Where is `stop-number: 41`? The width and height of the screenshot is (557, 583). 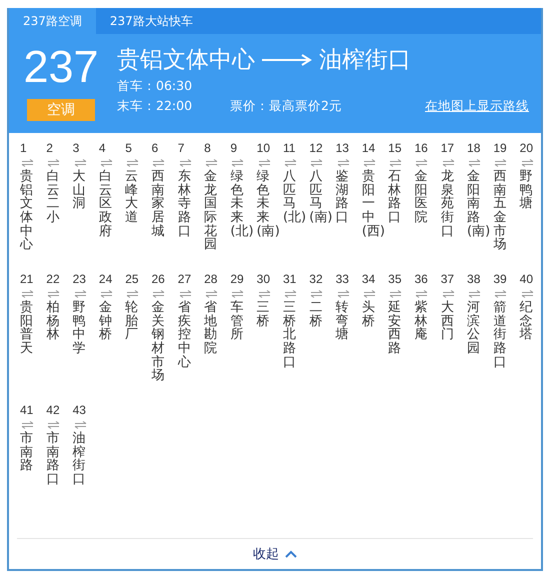
stop-number: 41 is located at coordinates (27, 410).